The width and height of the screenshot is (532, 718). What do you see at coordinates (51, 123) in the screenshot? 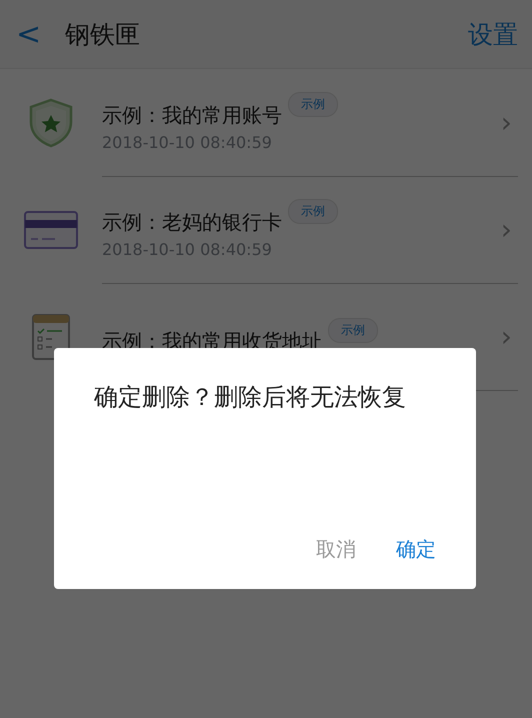
I see `shield-icon` at bounding box center [51, 123].